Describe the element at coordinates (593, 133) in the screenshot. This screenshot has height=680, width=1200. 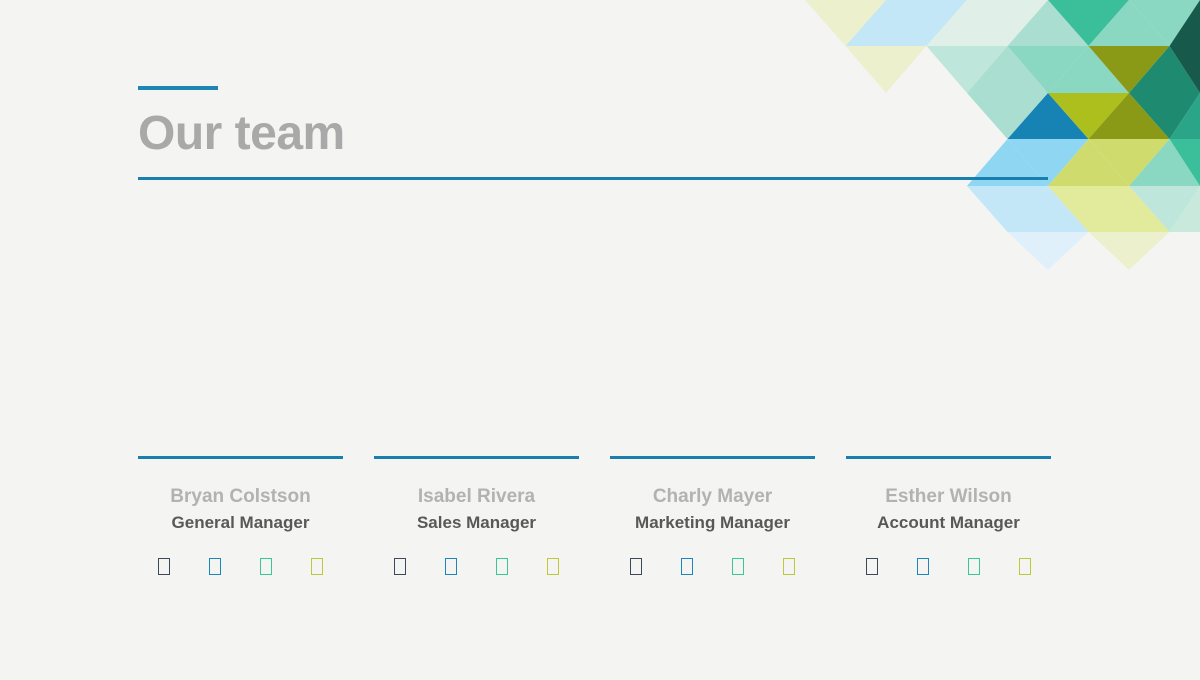
I see `title-block: Our team` at that location.